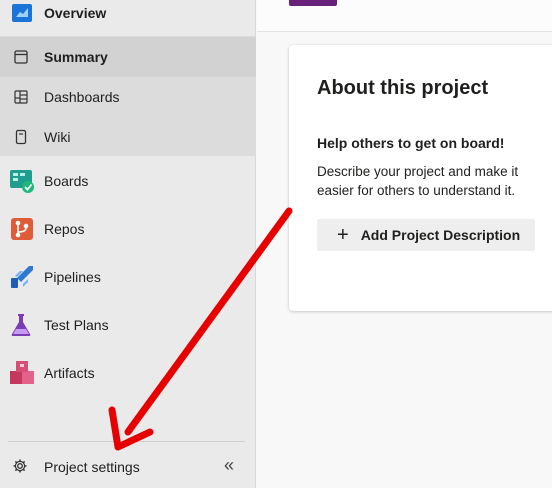 This screenshot has width=552, height=488. What do you see at coordinates (22, 277) in the screenshot?
I see `pipelines-icon` at bounding box center [22, 277].